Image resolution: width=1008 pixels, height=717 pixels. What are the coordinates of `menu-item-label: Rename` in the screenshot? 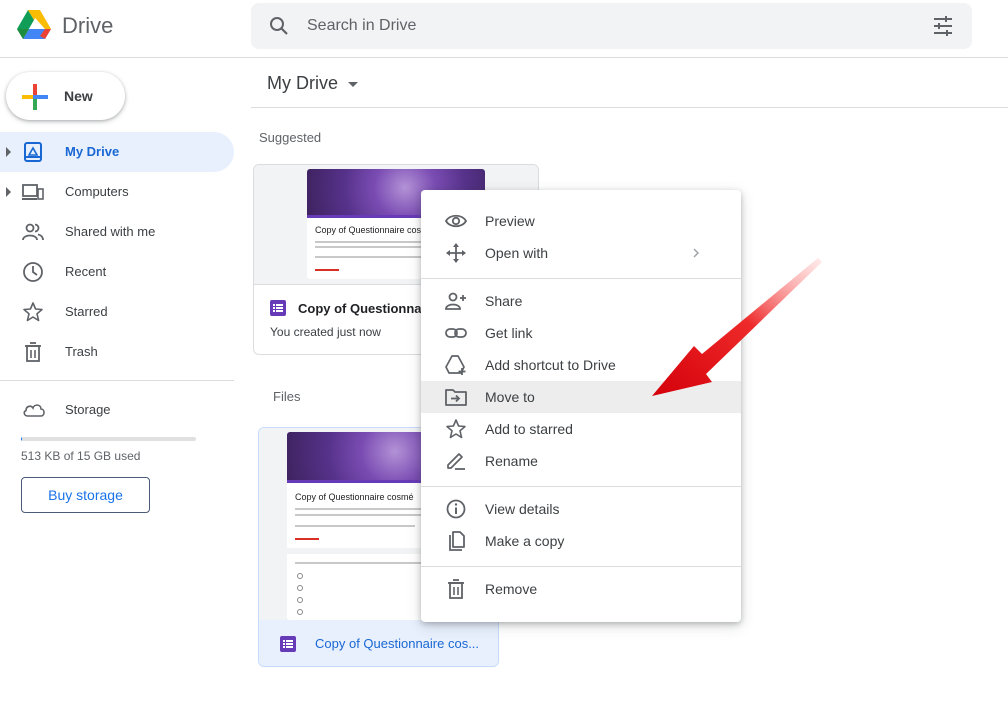 It's located at (511, 461).